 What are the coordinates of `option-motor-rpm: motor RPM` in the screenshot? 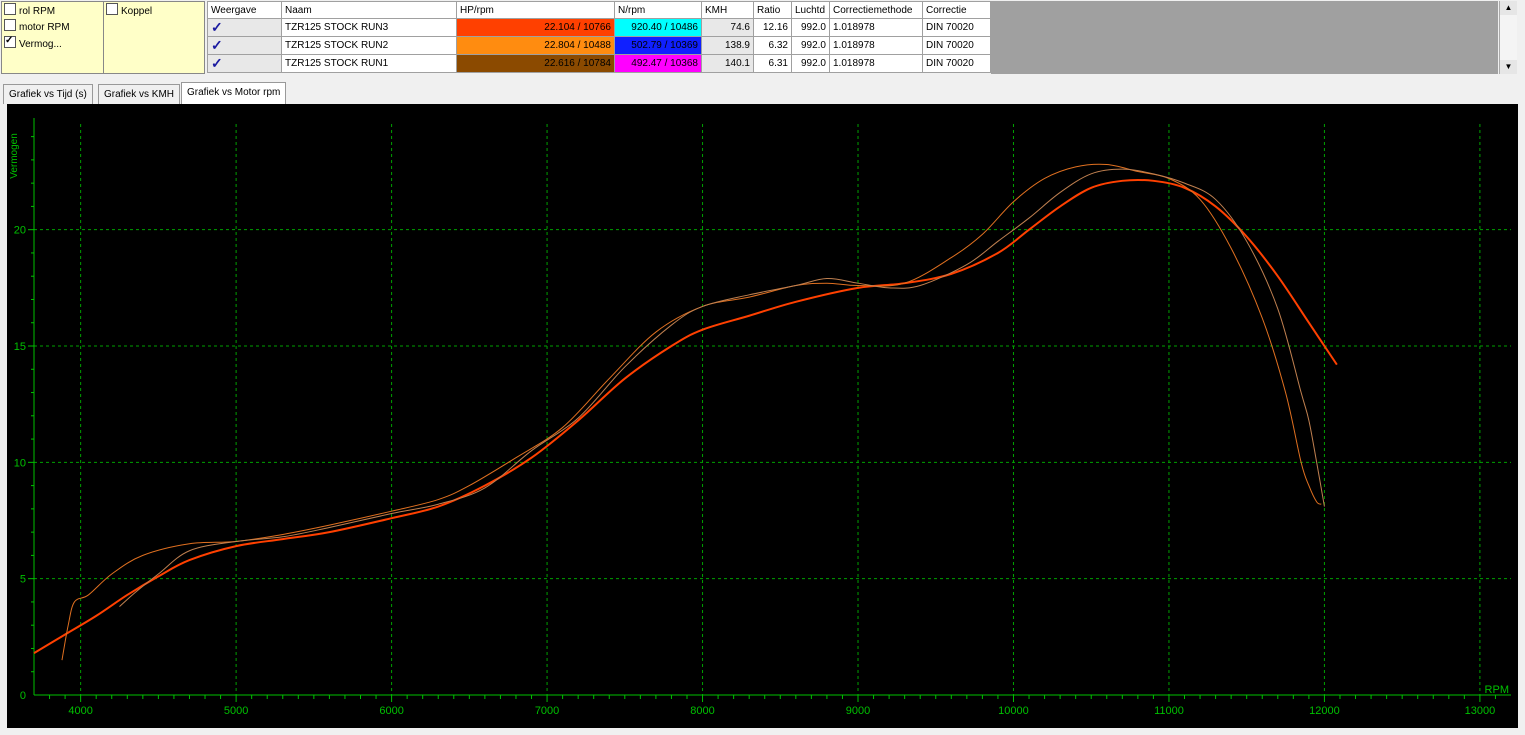 It's located at (37, 26).